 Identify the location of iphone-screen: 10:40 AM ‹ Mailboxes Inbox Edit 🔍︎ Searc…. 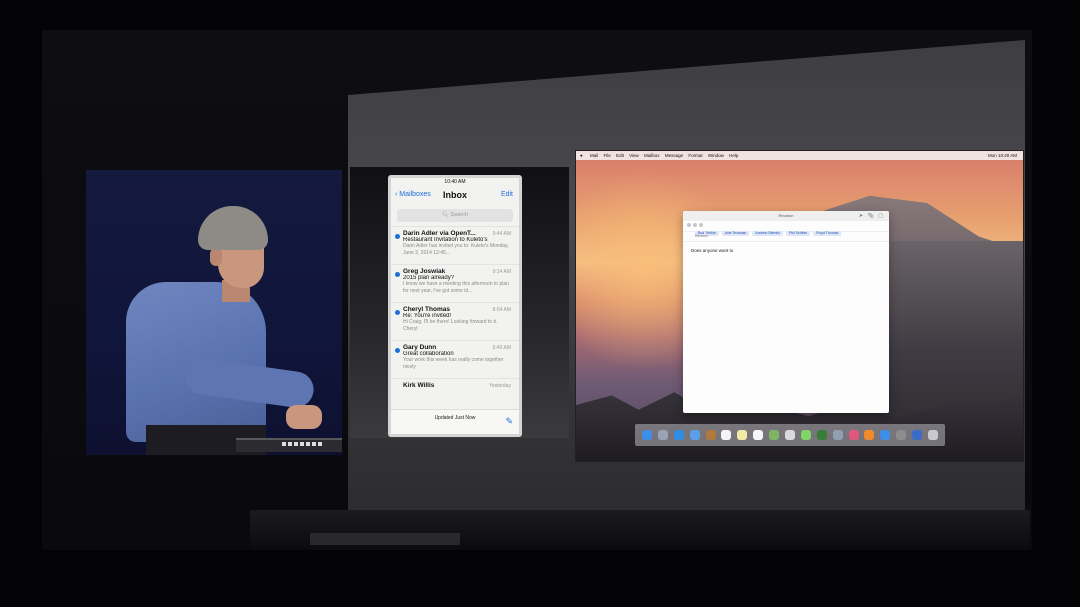
(455, 306).